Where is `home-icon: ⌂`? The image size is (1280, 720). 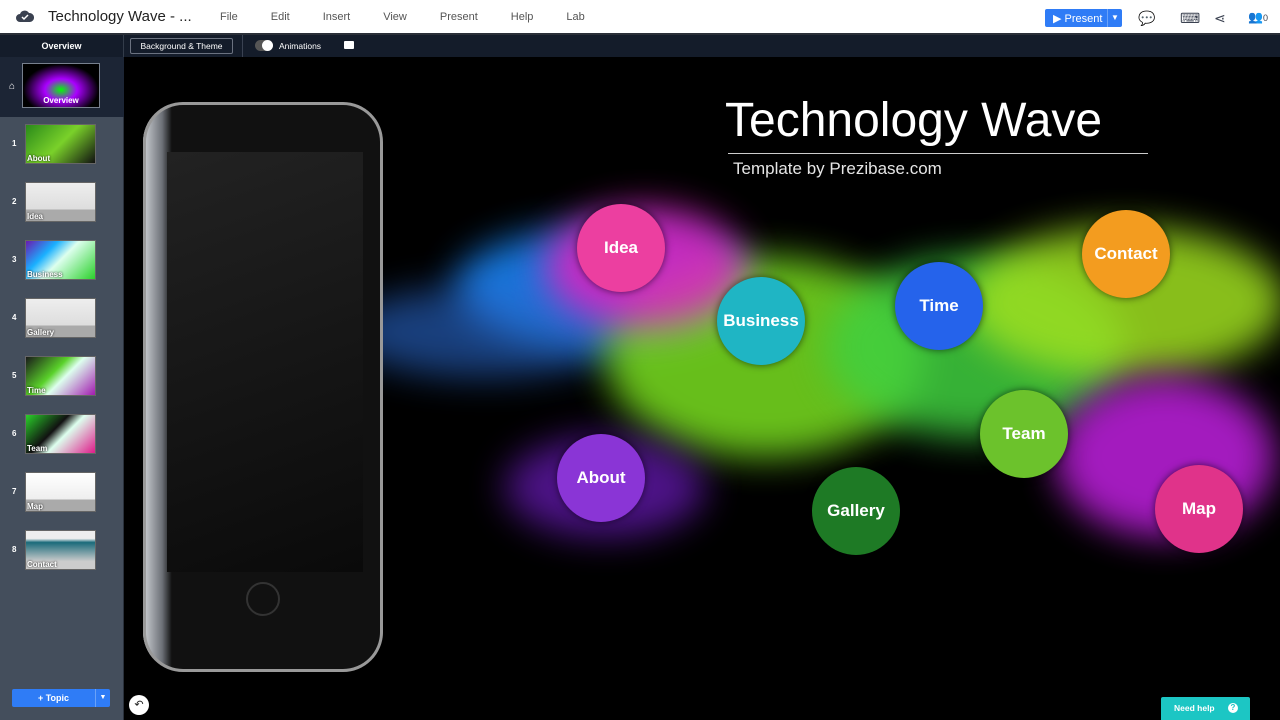
home-icon: ⌂ is located at coordinates (12, 86).